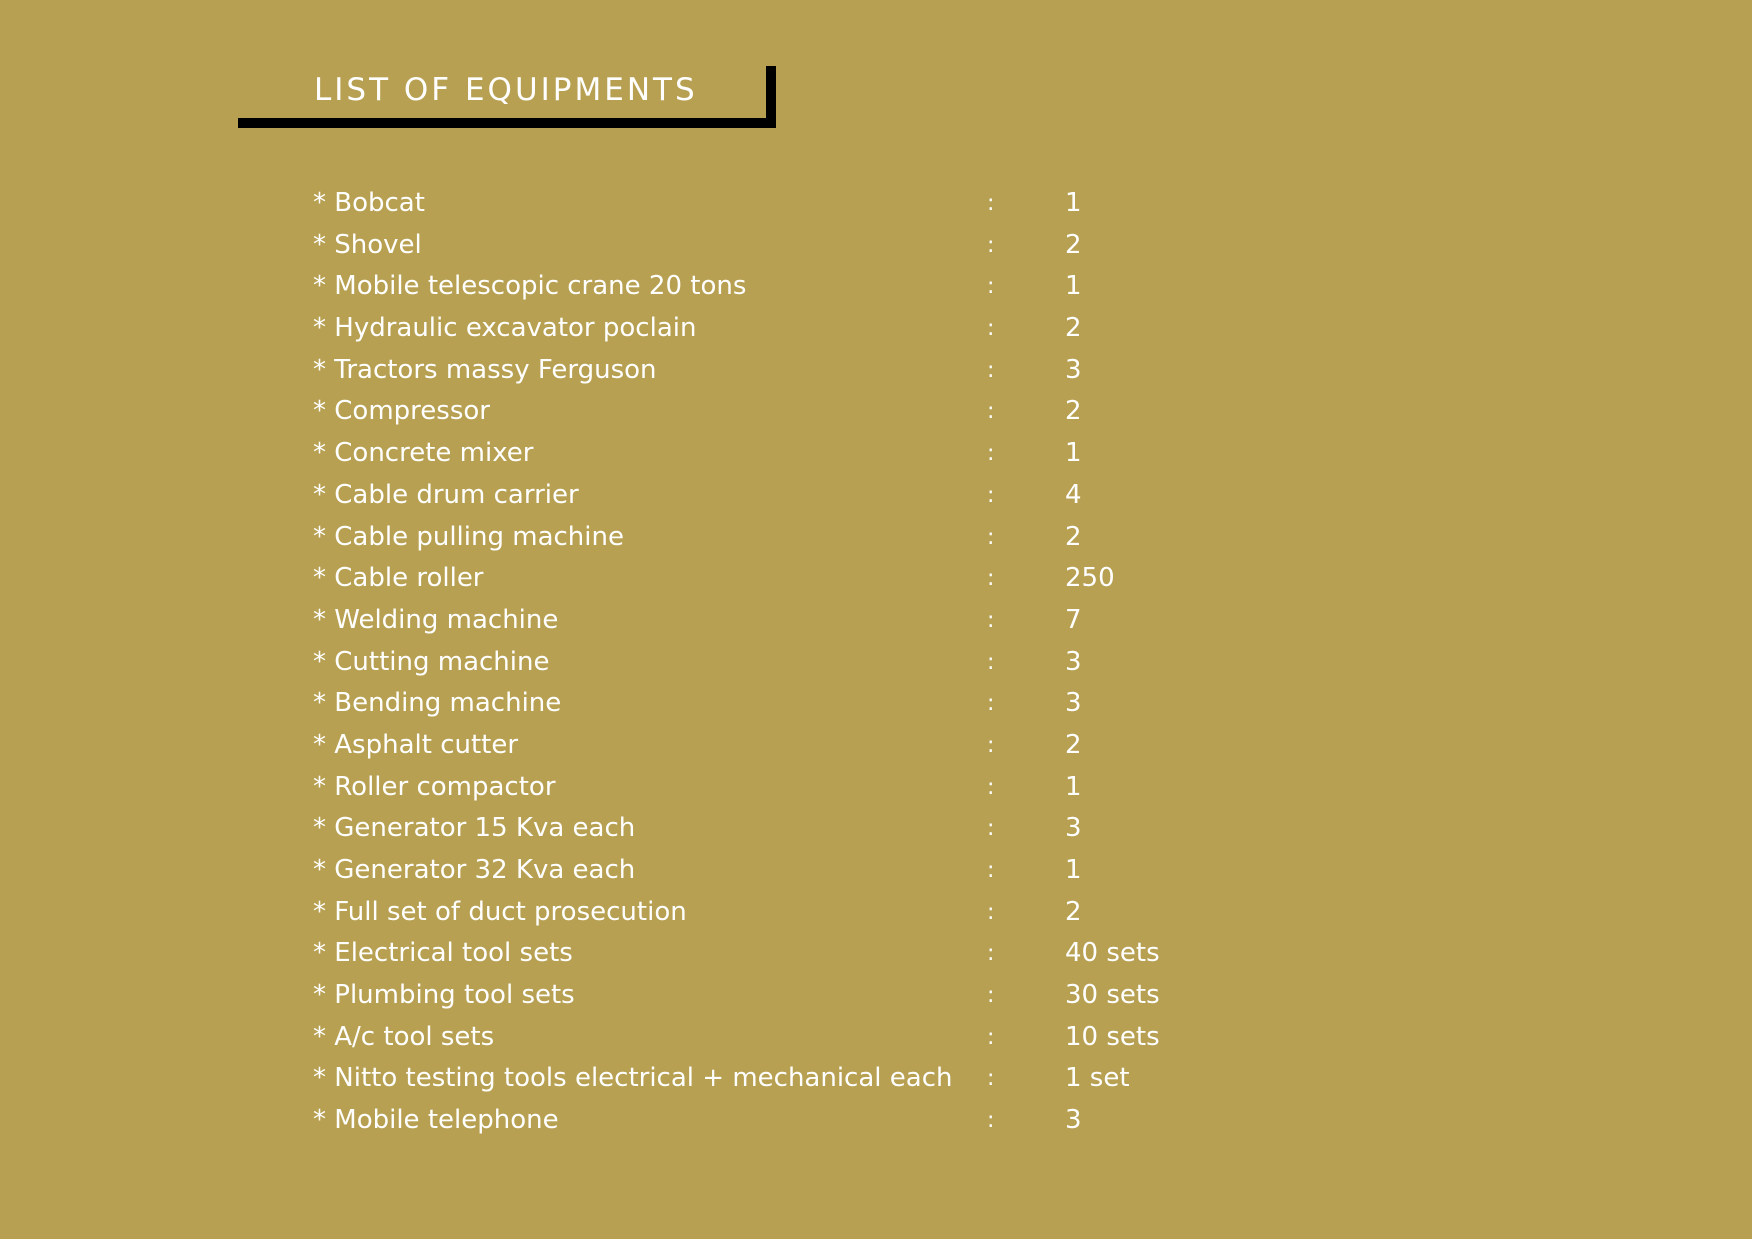  Describe the element at coordinates (474, 870) in the screenshot. I see `item-name: * Generator 32 Kva each` at that location.